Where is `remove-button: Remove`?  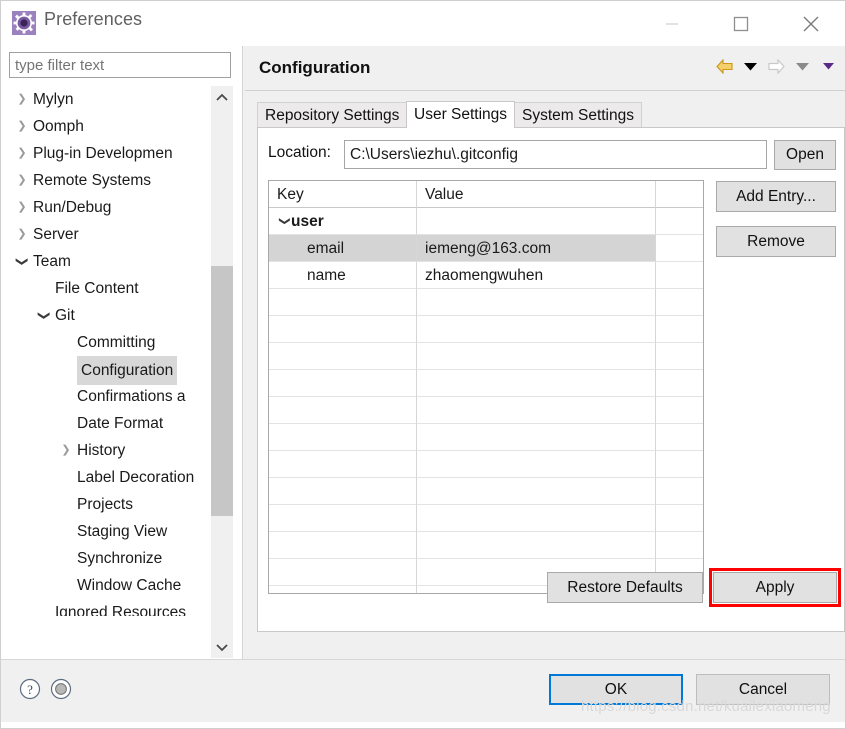 remove-button: Remove is located at coordinates (776, 241).